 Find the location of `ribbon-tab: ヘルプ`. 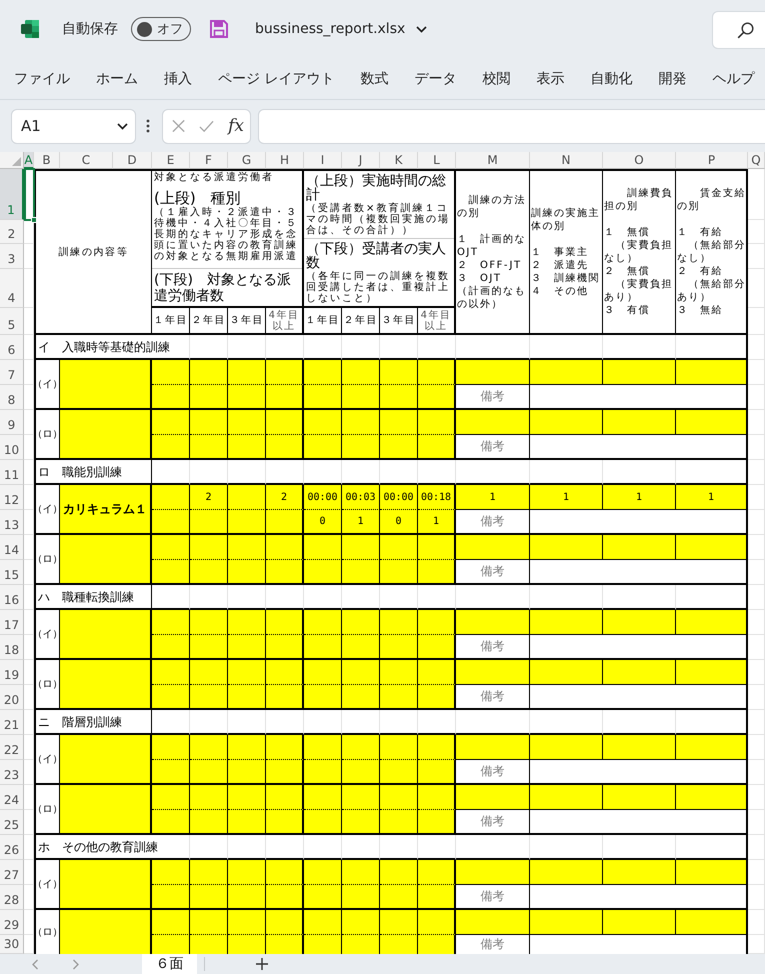

ribbon-tab: ヘルプ is located at coordinates (733, 79).